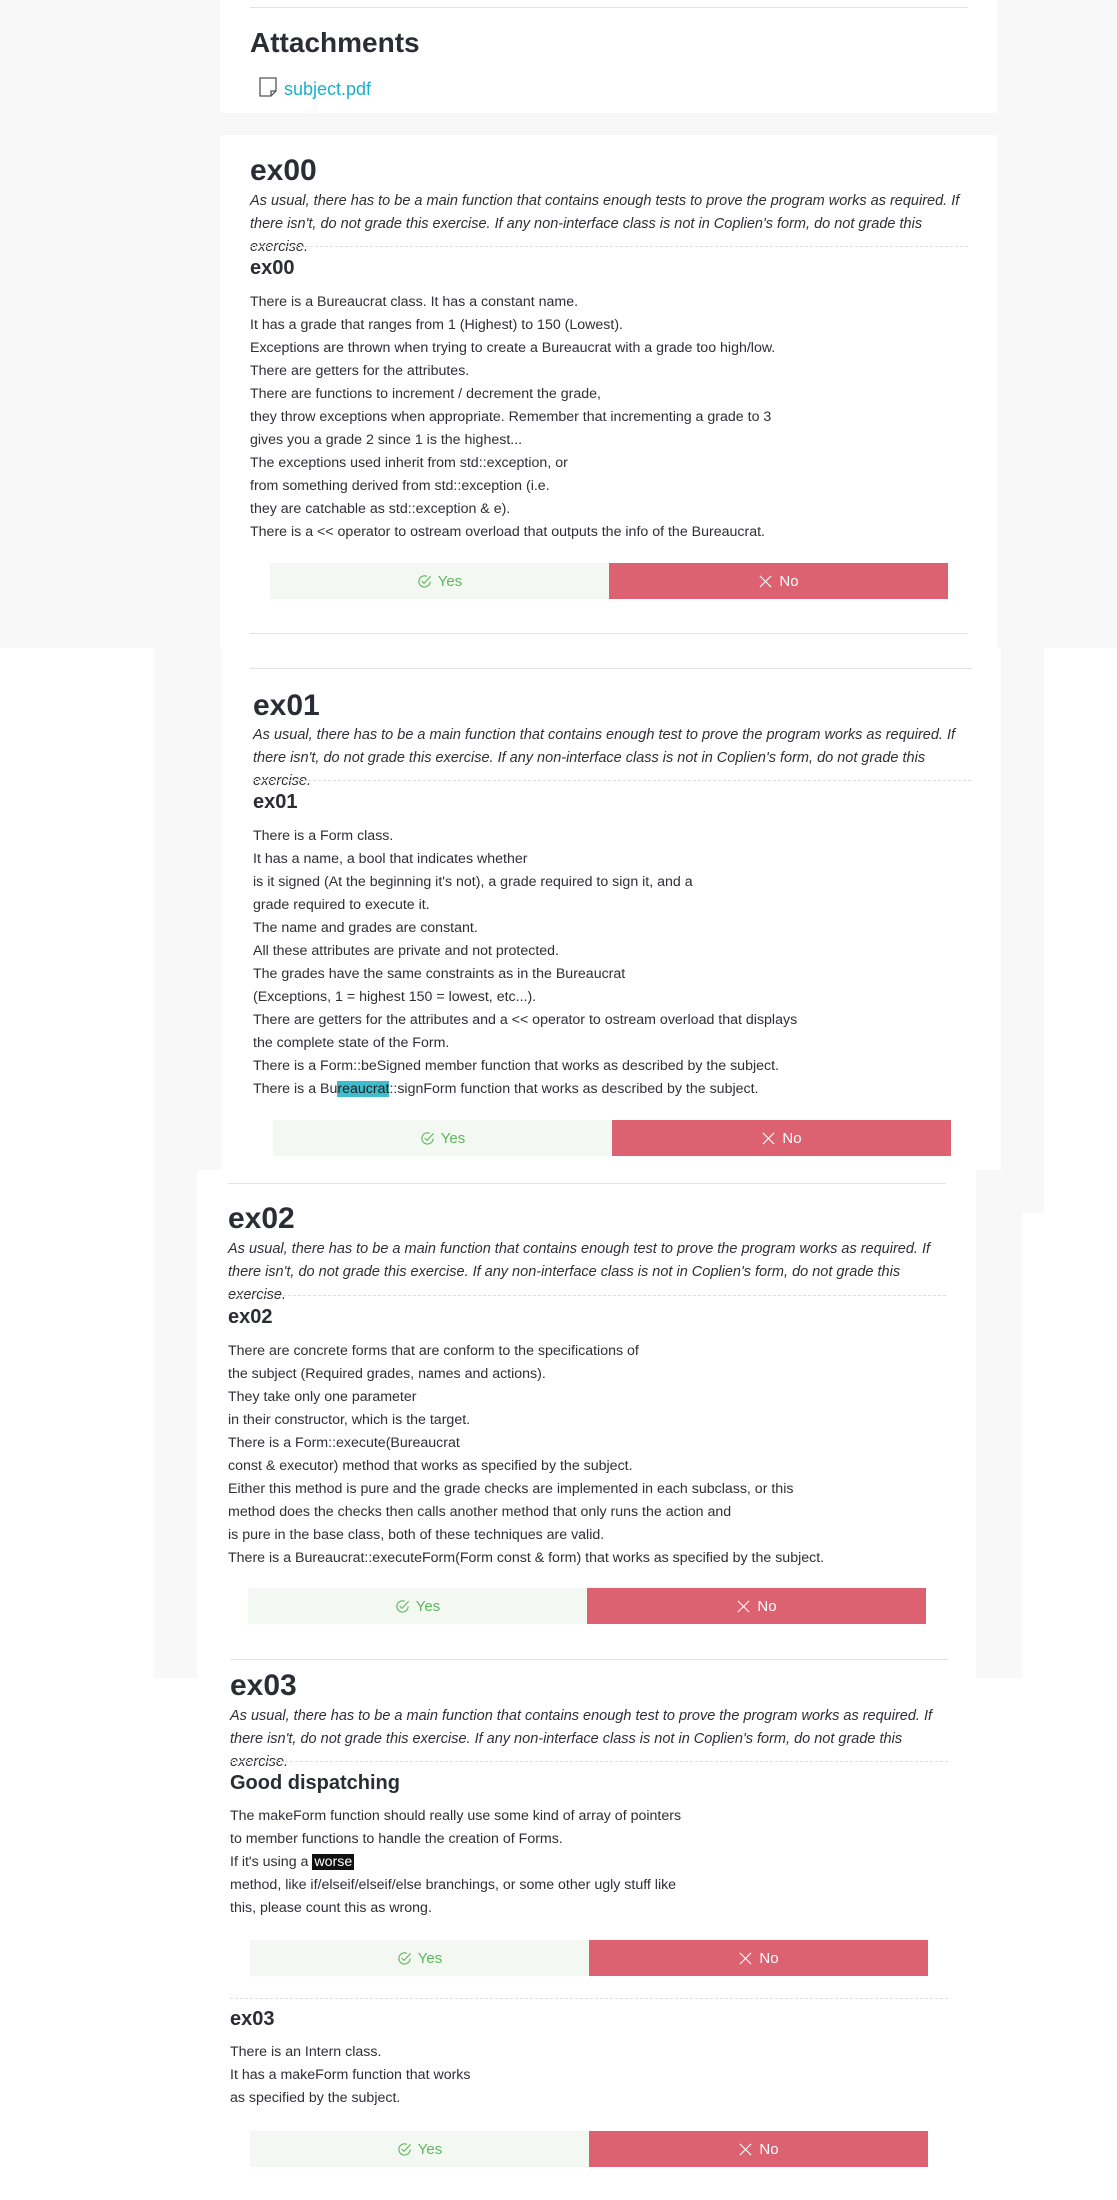 This screenshot has height=2200, width=1117. Describe the element at coordinates (331, 1908) in the screenshot. I see `dispatch-line: this, please count this as wrong.` at that location.